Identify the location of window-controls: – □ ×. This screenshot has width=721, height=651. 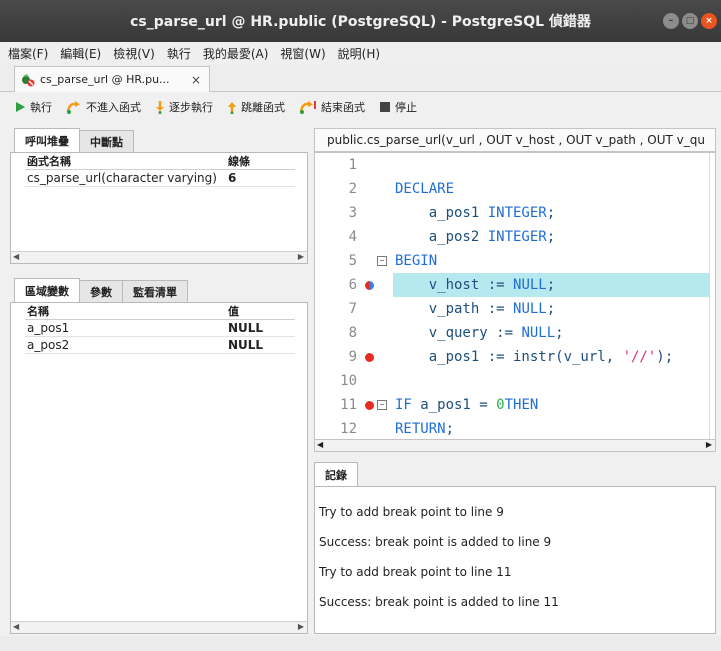
(690, 21).